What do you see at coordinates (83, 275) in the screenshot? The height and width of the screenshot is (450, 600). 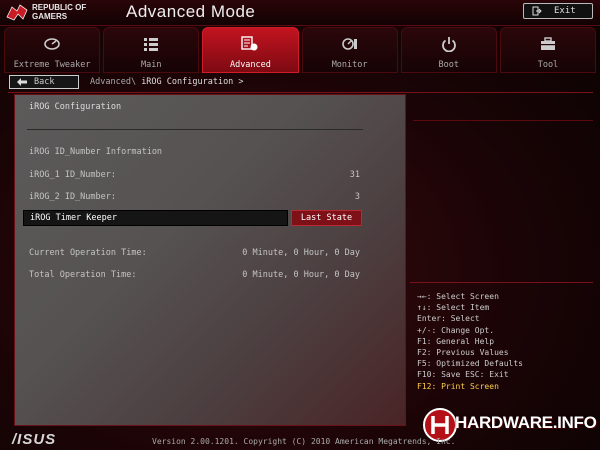 I see `total-time-label: Total Operation Time:` at bounding box center [83, 275].